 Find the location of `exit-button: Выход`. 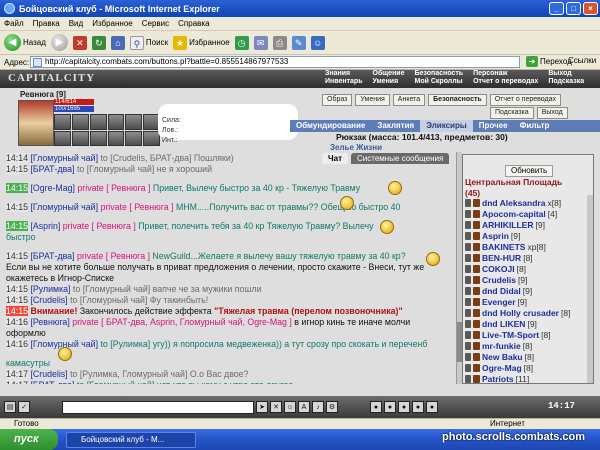

exit-button: Выход is located at coordinates (552, 113).